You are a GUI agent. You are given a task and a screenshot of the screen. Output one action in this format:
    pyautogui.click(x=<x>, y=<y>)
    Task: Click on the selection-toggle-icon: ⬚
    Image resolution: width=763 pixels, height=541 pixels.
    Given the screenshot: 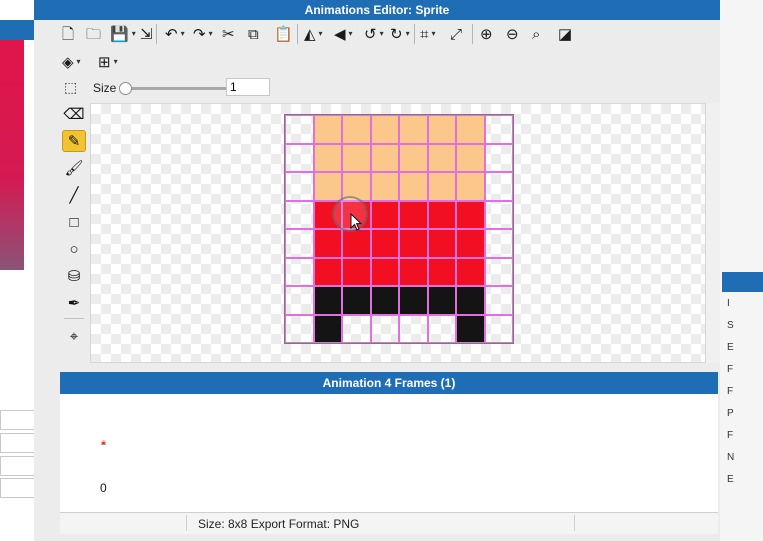 What is the action you would take?
    pyautogui.click(x=70, y=87)
    